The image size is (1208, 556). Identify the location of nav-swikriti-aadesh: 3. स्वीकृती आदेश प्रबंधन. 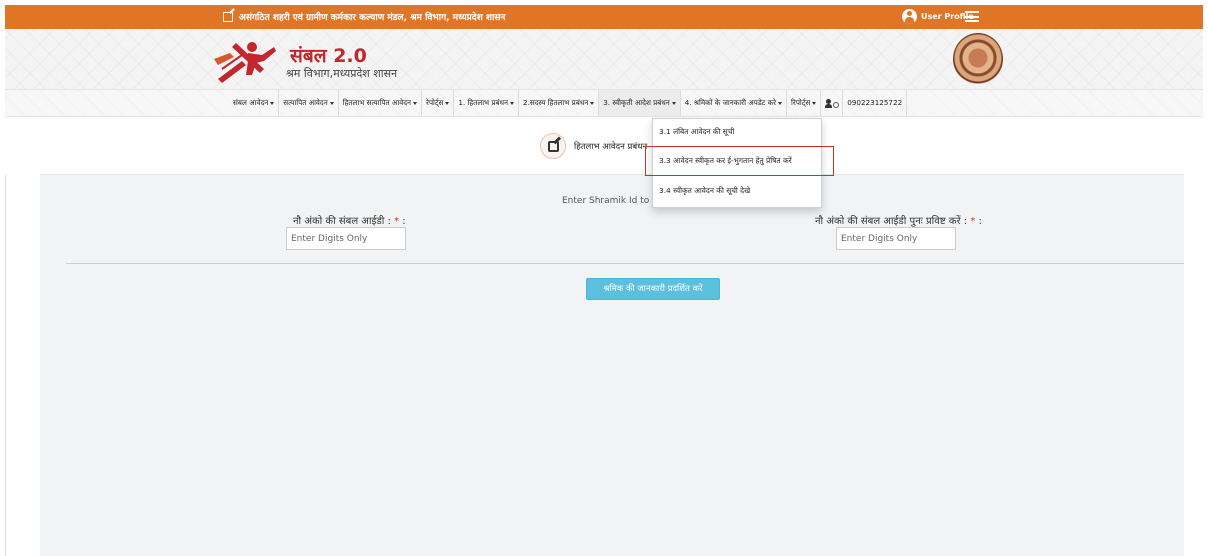
(640, 103).